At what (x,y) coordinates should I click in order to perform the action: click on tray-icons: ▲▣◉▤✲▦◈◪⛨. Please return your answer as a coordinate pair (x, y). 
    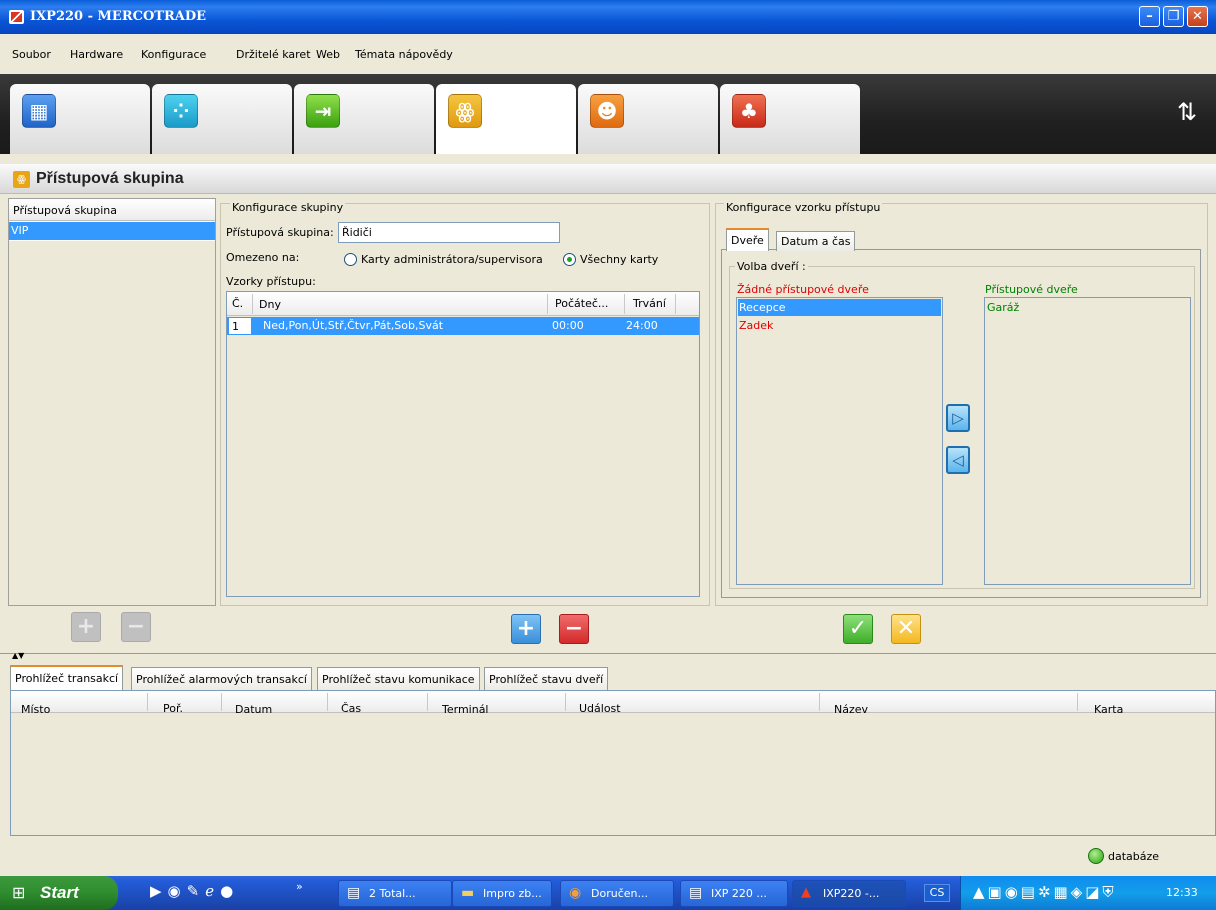
    Looking at the image, I should click on (1045, 892).